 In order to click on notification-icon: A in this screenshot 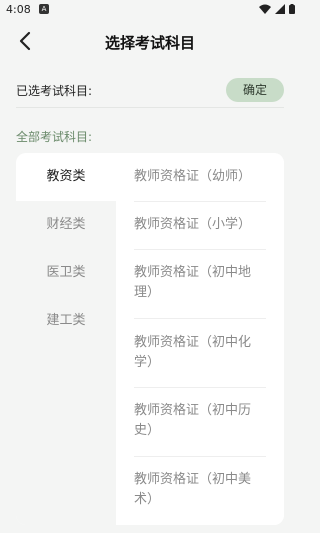, I will do `click(44, 9)`.